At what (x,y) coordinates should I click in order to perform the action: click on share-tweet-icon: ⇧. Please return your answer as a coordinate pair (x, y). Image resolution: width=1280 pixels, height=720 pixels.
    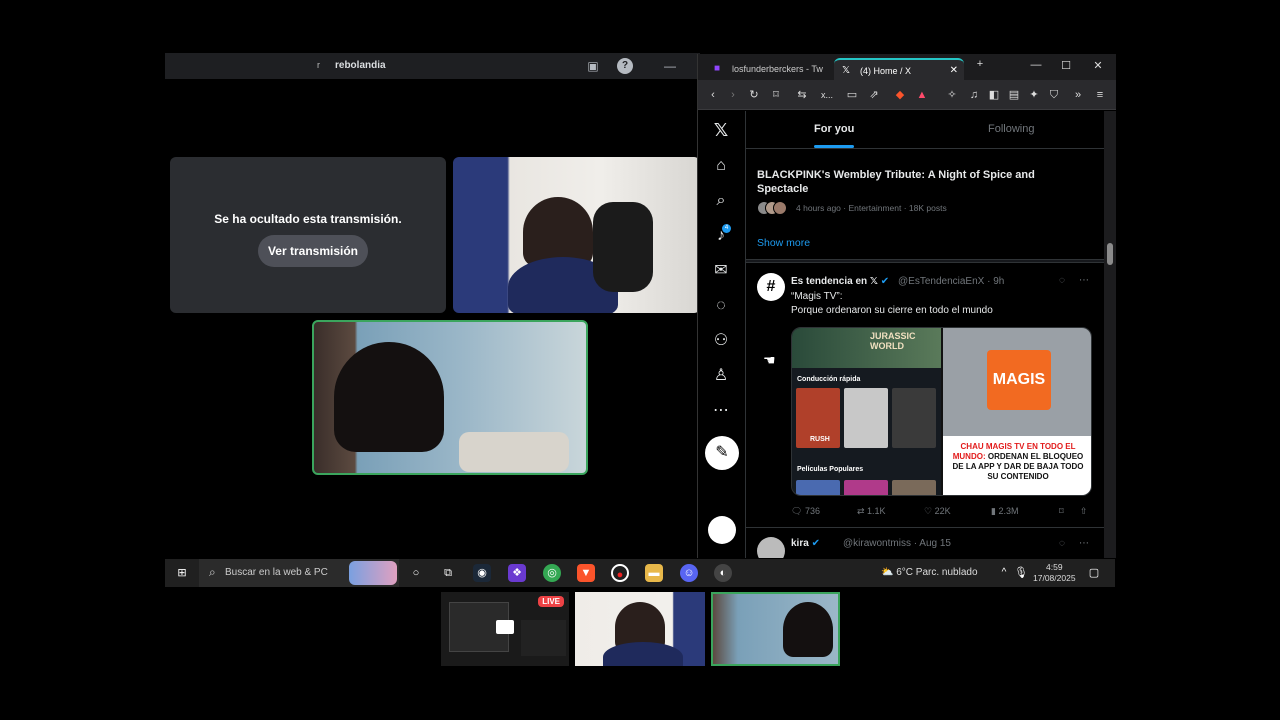
    Looking at the image, I should click on (1084, 511).